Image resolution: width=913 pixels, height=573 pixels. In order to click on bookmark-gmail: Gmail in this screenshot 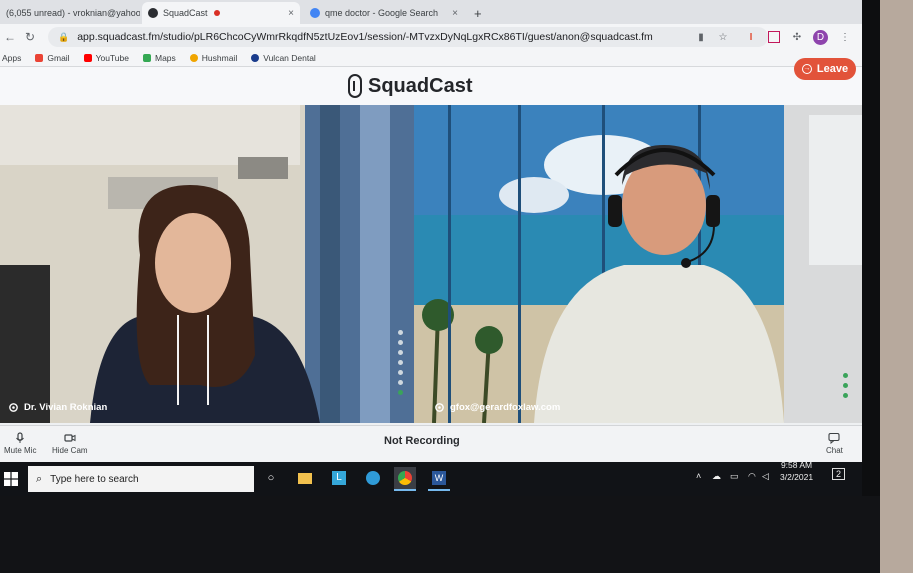, I will do `click(52, 58)`.